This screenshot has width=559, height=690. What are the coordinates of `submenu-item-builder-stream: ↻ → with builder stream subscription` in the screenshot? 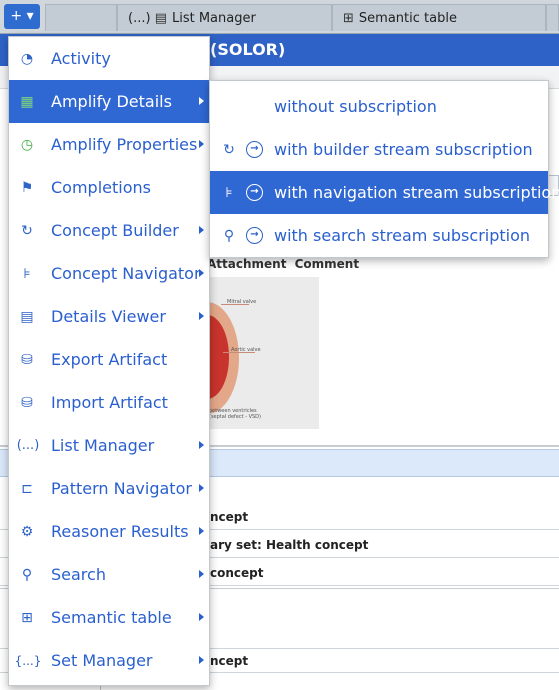 It's located at (379, 149).